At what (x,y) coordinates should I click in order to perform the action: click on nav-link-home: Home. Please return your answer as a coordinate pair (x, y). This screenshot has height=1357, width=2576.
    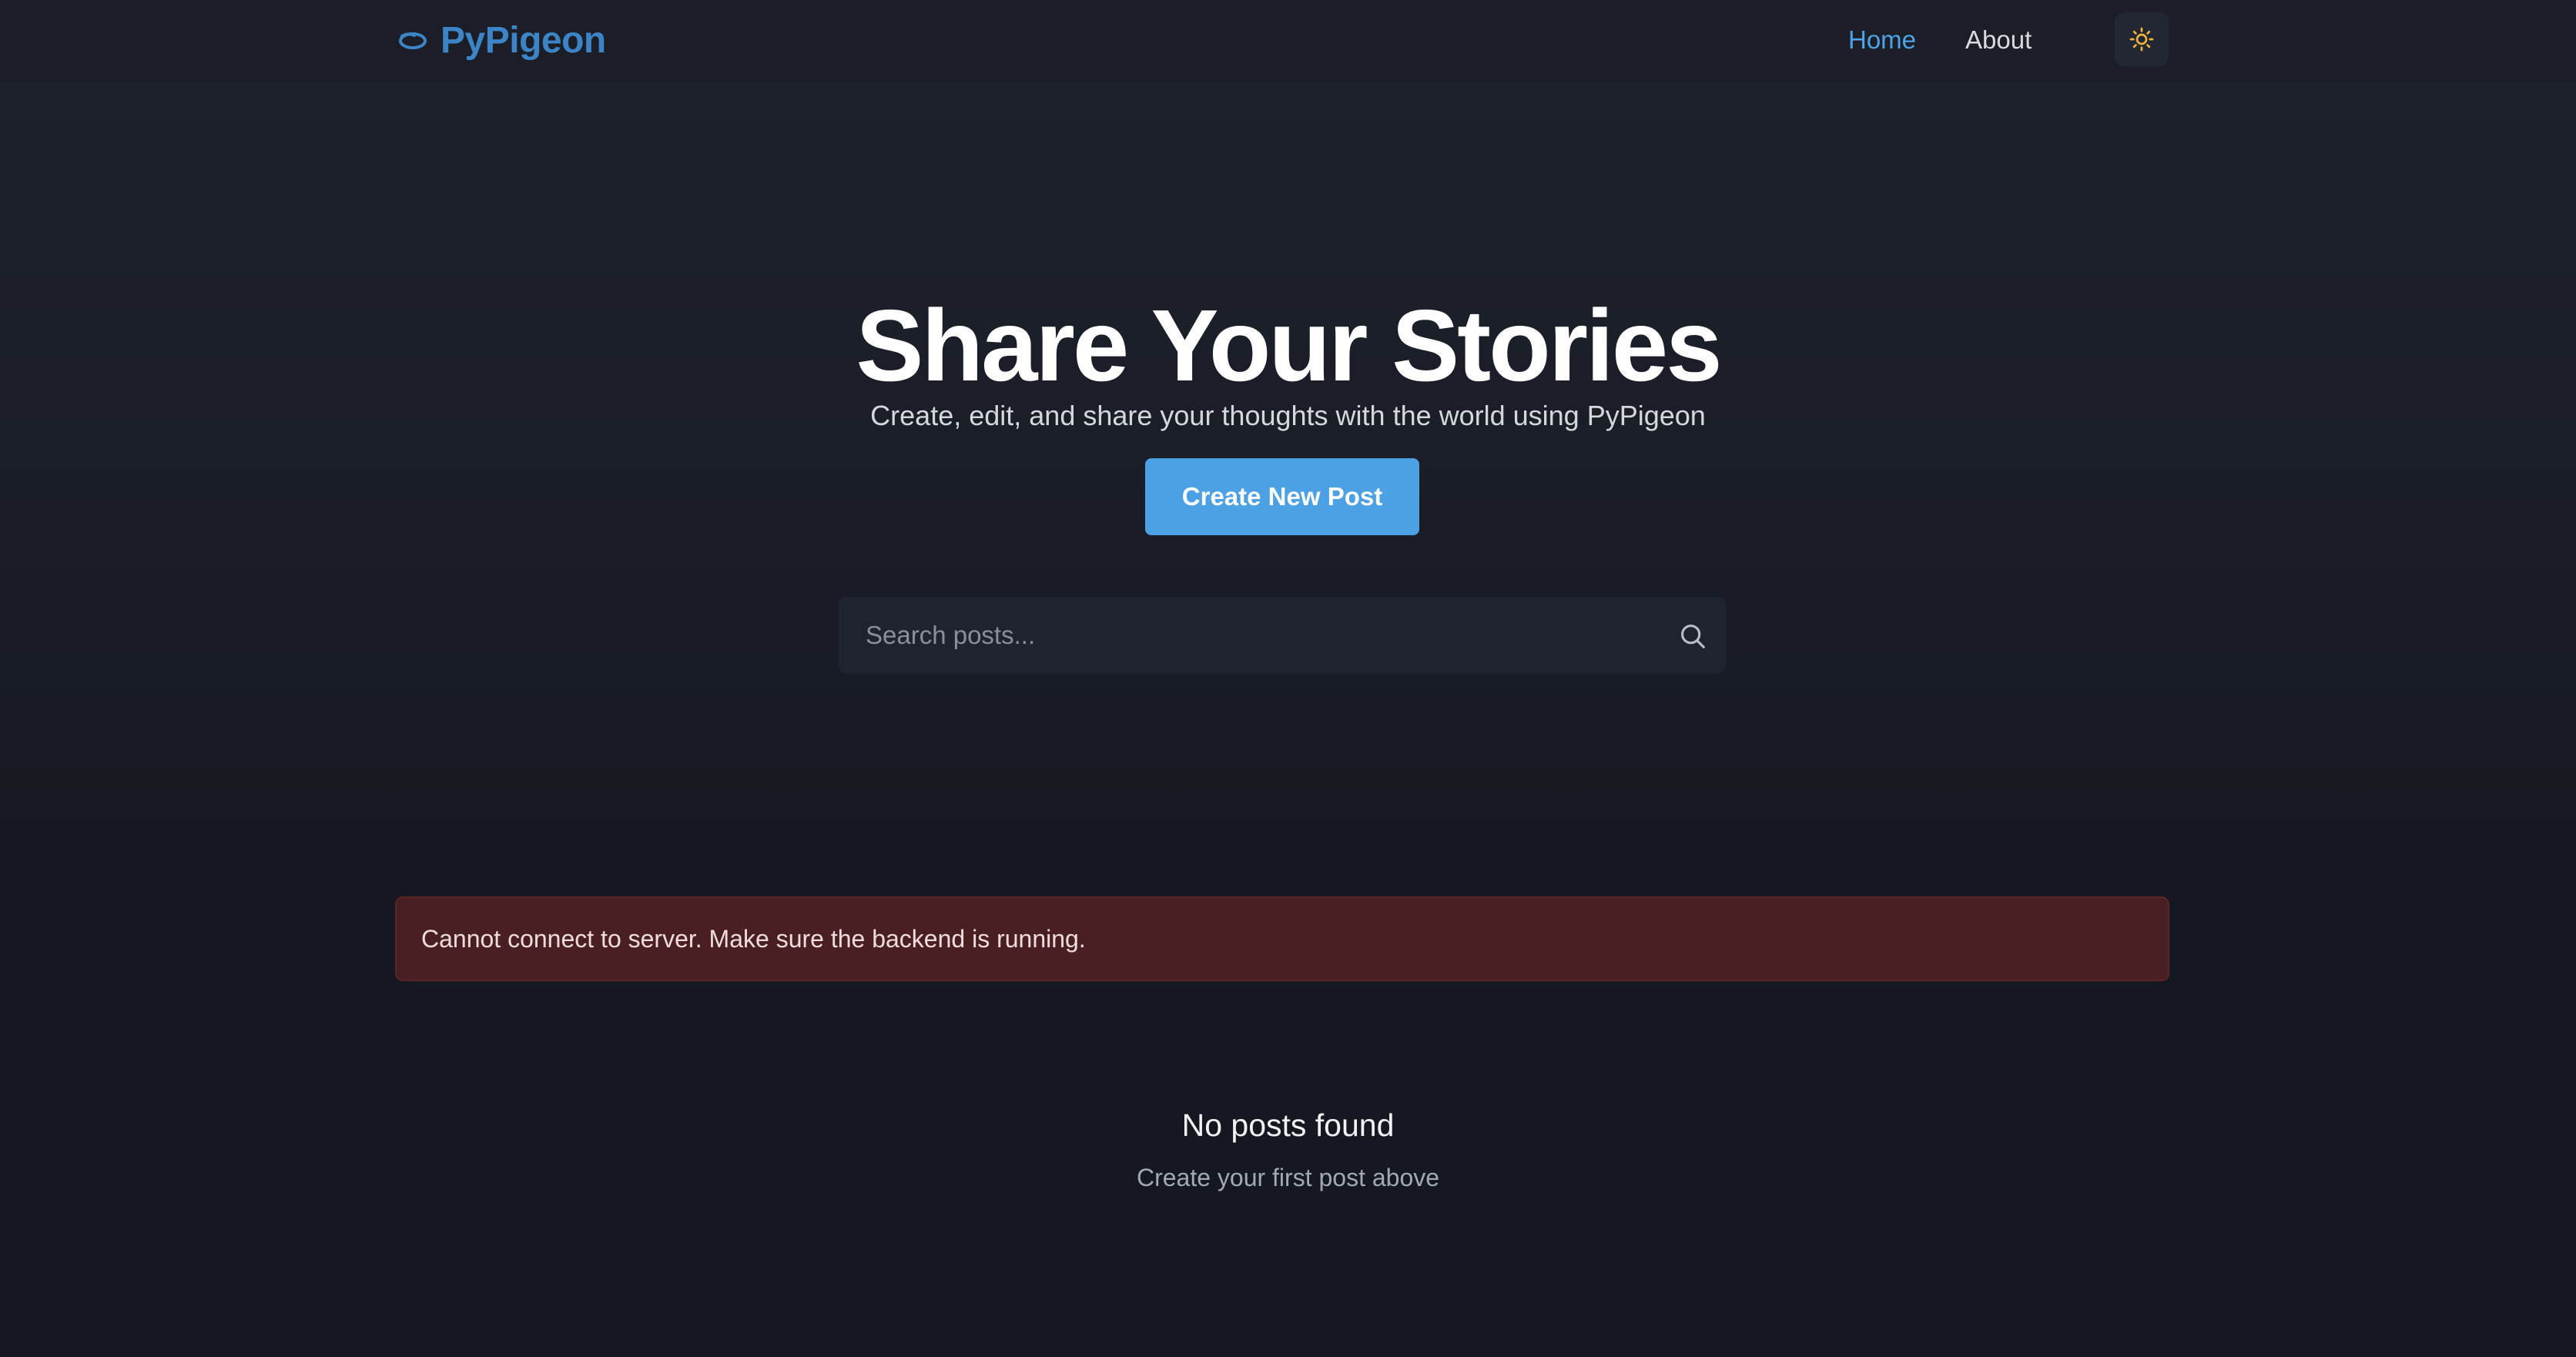
    Looking at the image, I should click on (1882, 40).